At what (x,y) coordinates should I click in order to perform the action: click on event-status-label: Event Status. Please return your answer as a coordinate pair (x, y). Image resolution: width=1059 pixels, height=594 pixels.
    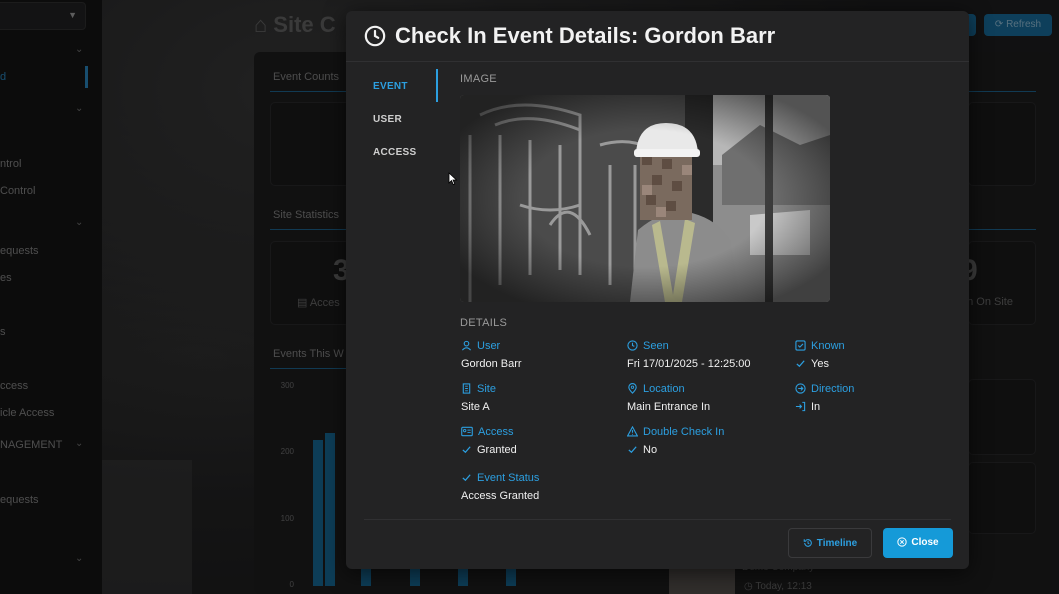
    Looking at the image, I should click on (500, 478).